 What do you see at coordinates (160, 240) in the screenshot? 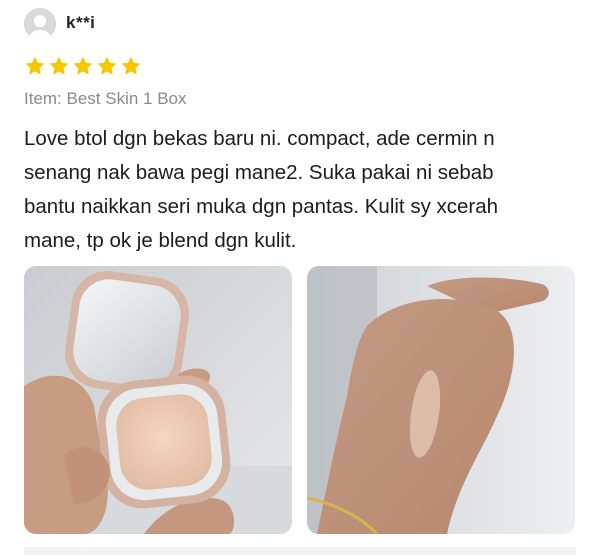
I see `review-line: mane, tp ok je blend dgn kulit.` at bounding box center [160, 240].